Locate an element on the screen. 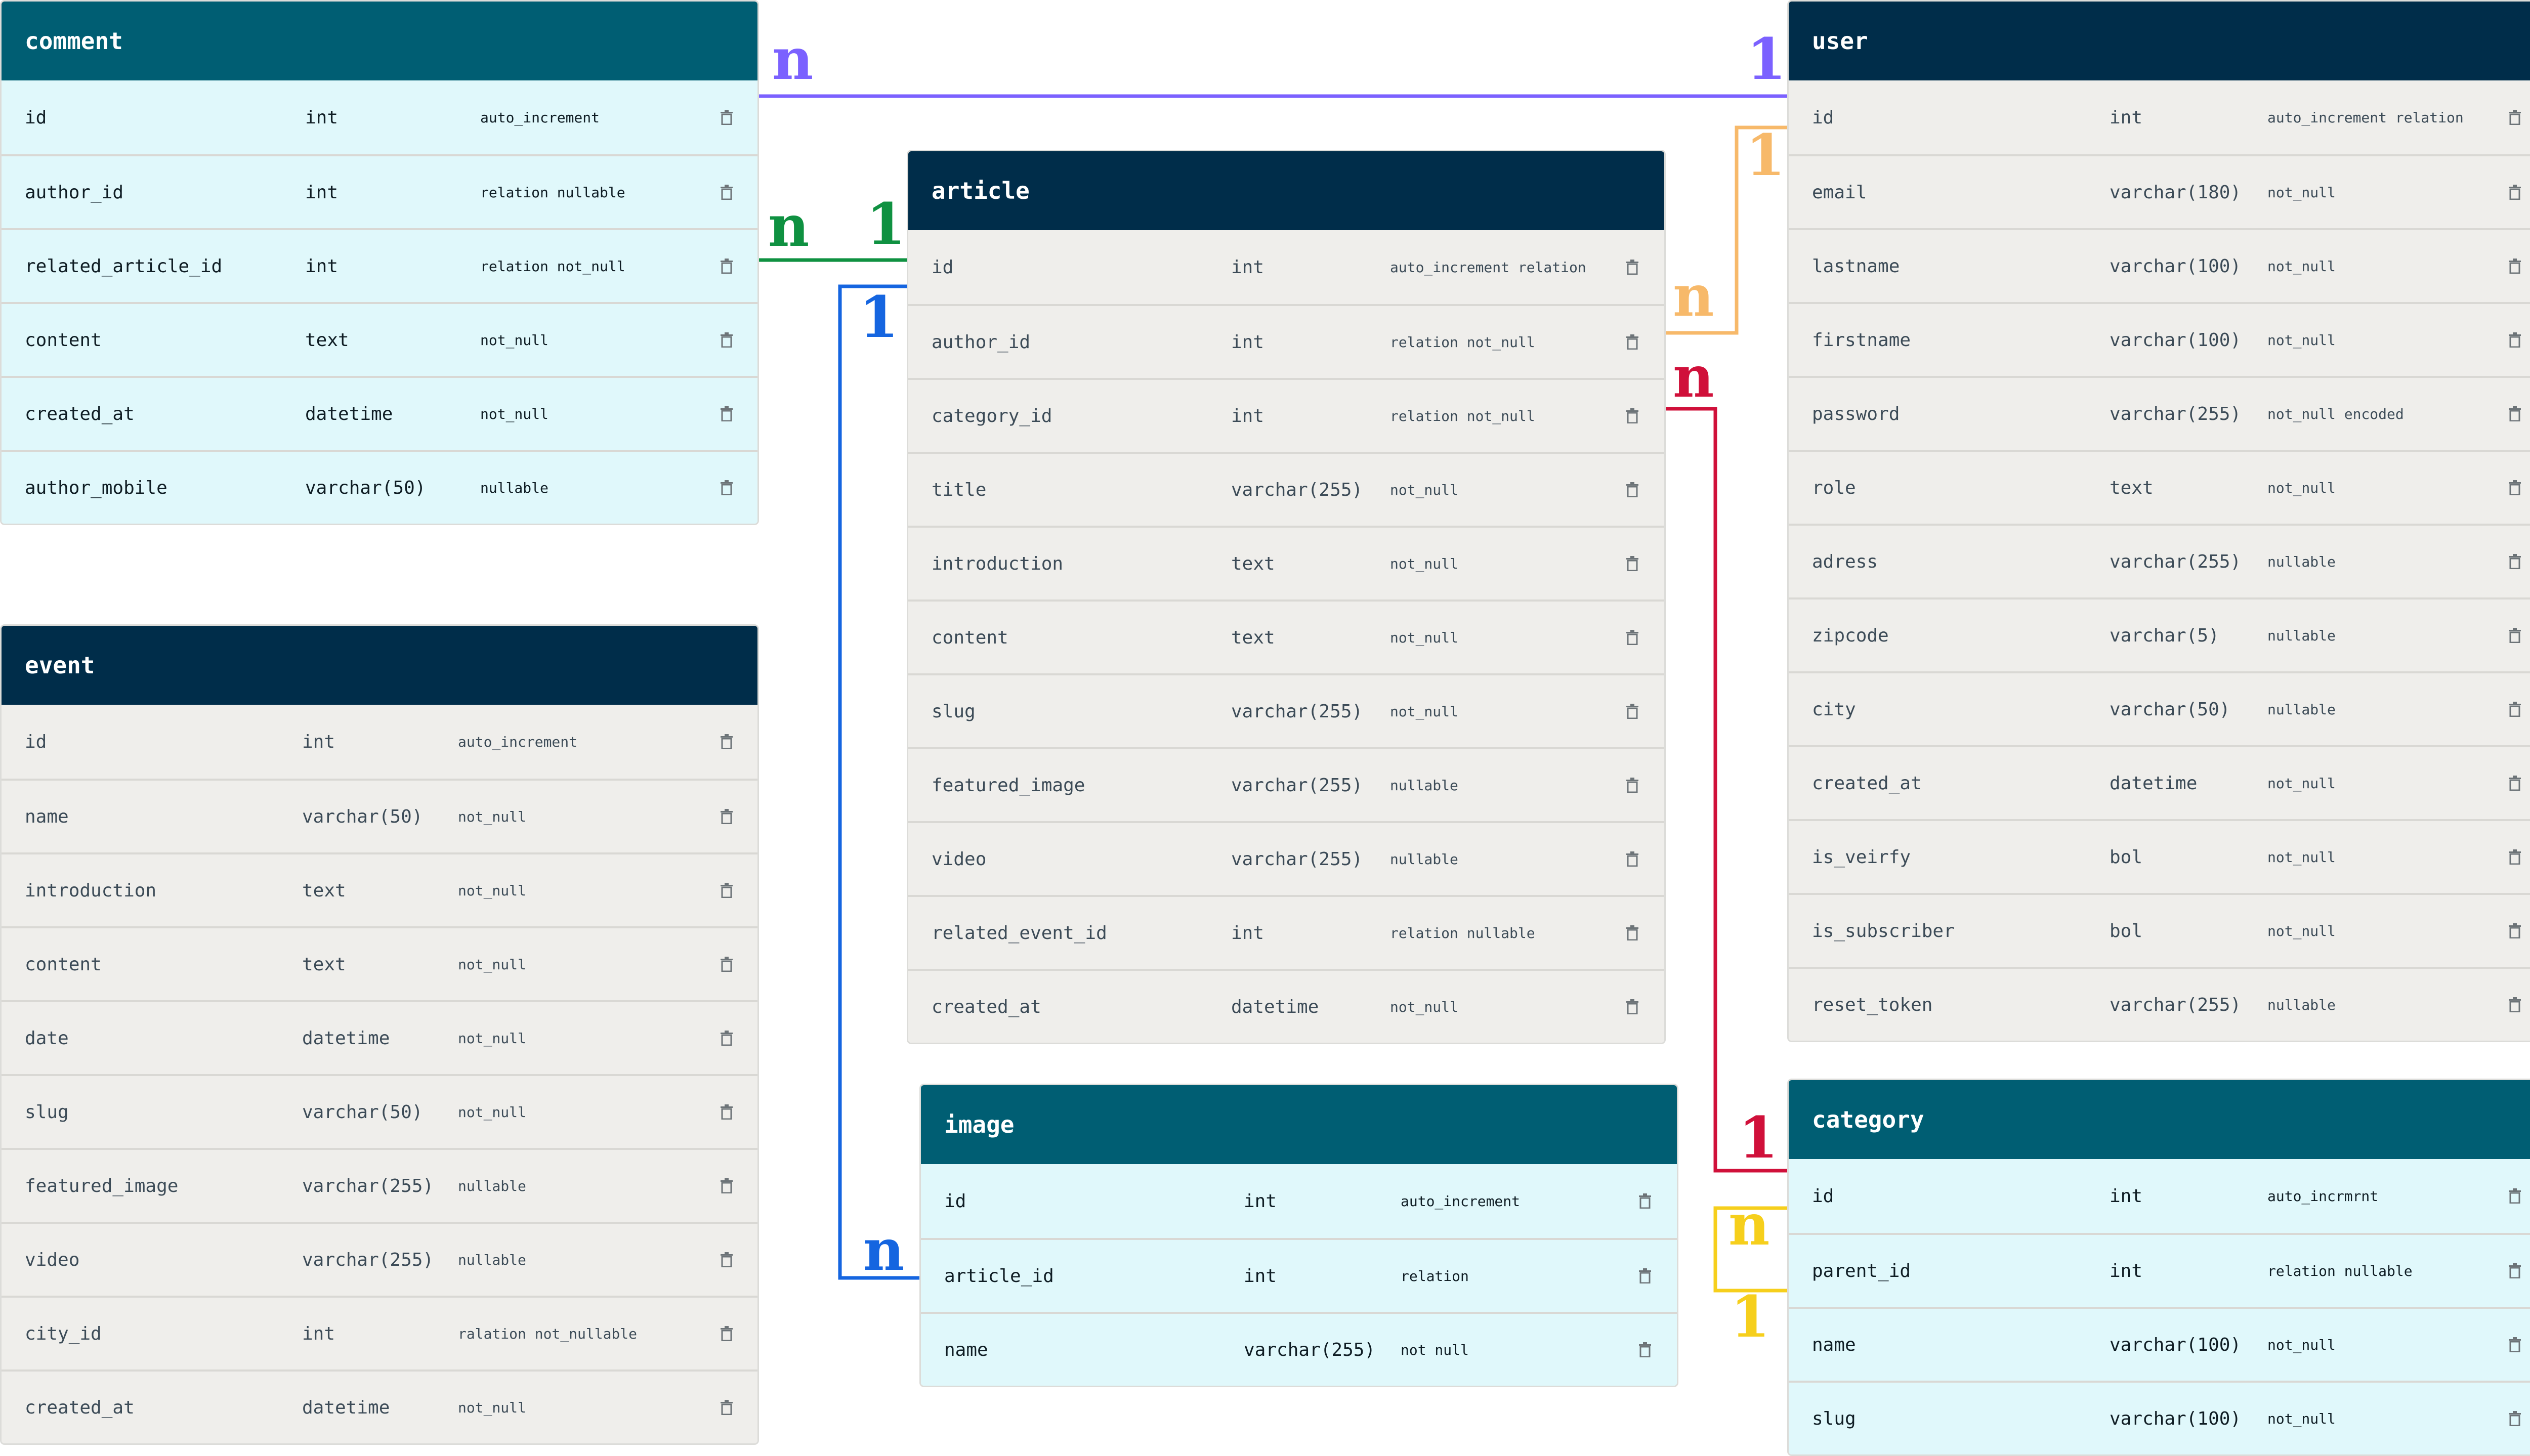 Image resolution: width=2530 pixels, height=1456 pixels. table-title-article: article is located at coordinates (1286, 190).